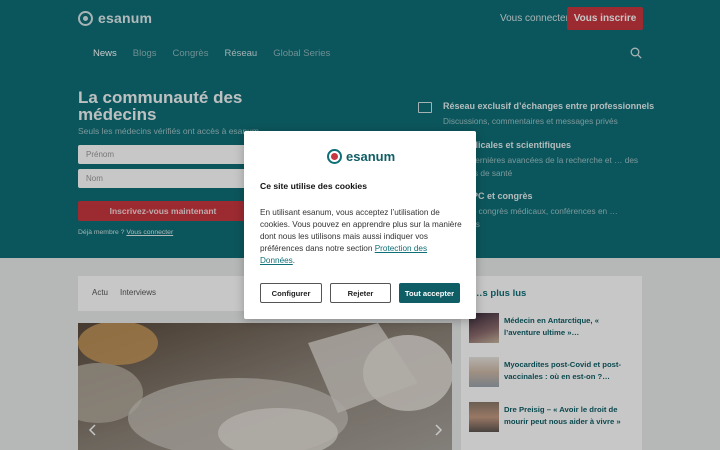  I want to click on configure-button: Configurer, so click(291, 293).